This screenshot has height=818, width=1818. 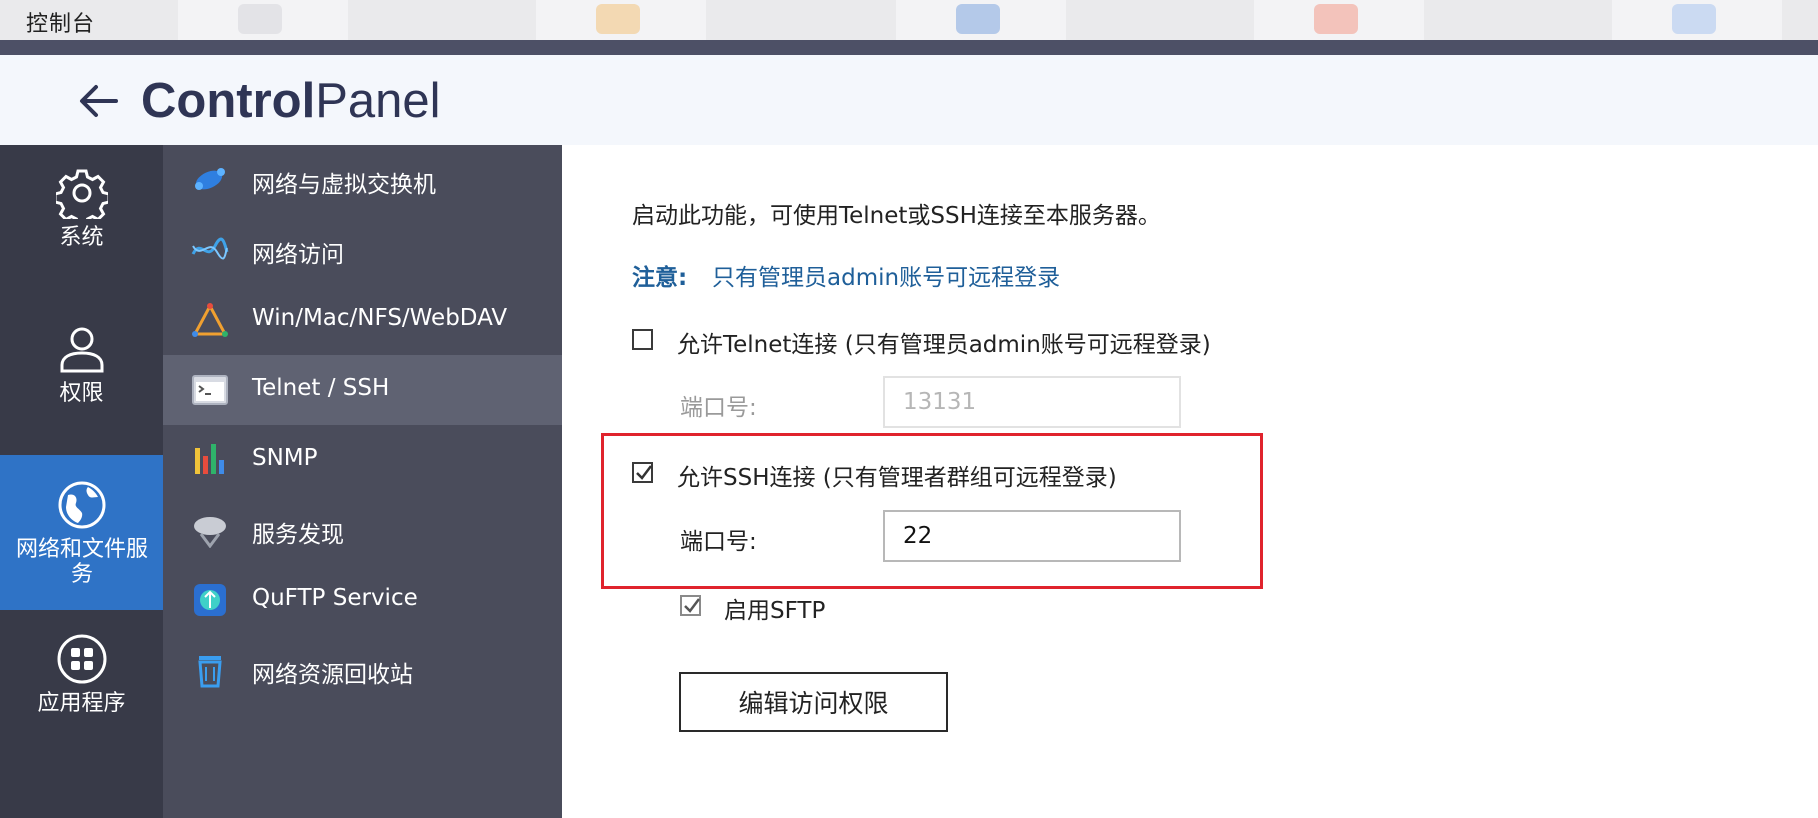 What do you see at coordinates (81, 703) in the screenshot?
I see `rail-label: 应用程序` at bounding box center [81, 703].